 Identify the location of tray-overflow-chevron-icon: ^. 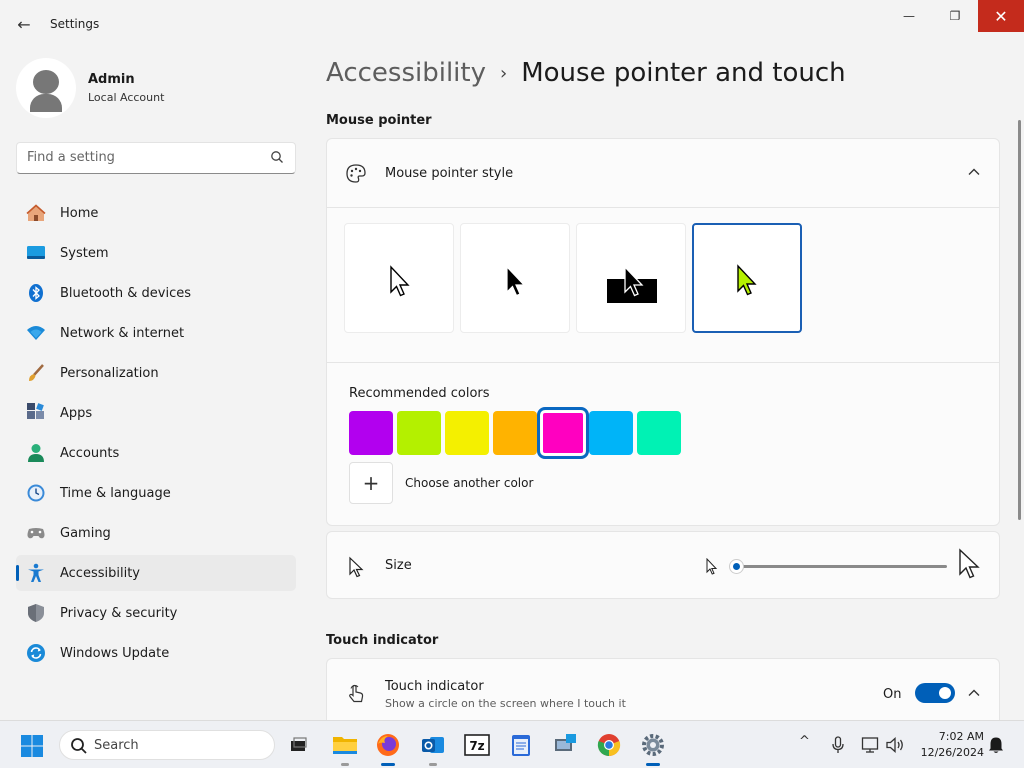
(804, 741).